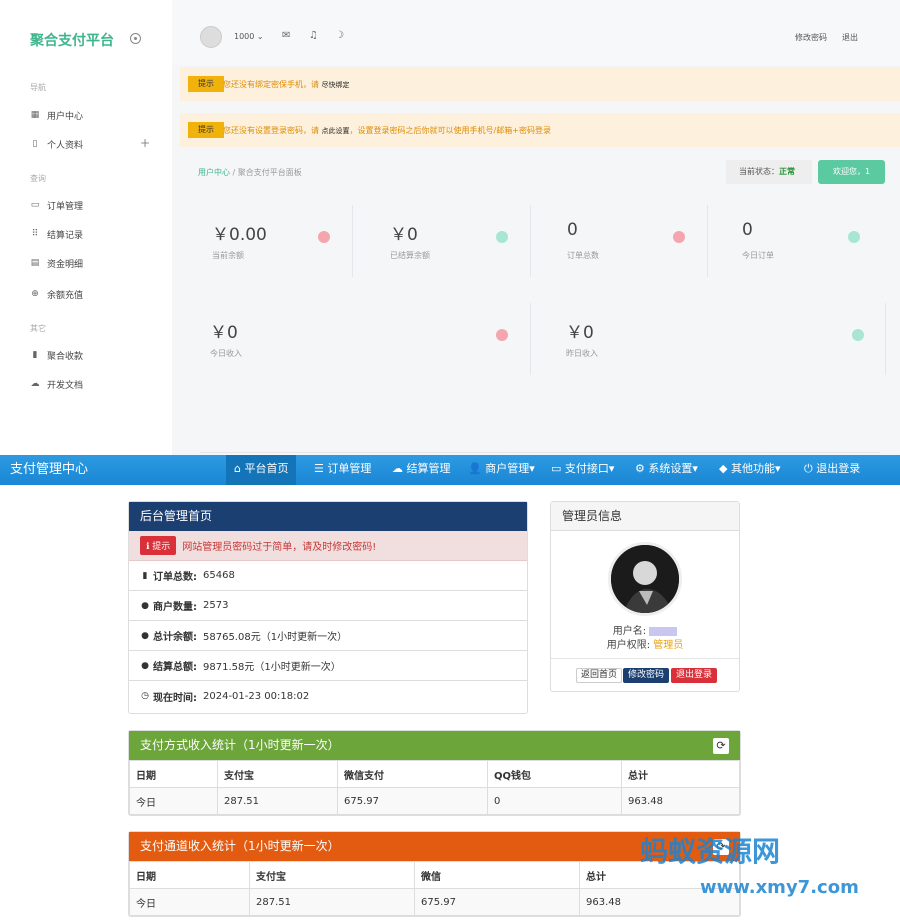  I want to click on watermark-logo: 蚂蚁资源网, so click(710, 851).